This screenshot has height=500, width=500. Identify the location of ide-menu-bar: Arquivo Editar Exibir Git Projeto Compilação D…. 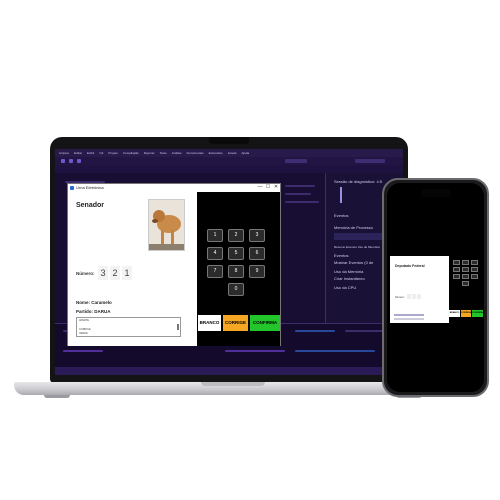
(229, 153).